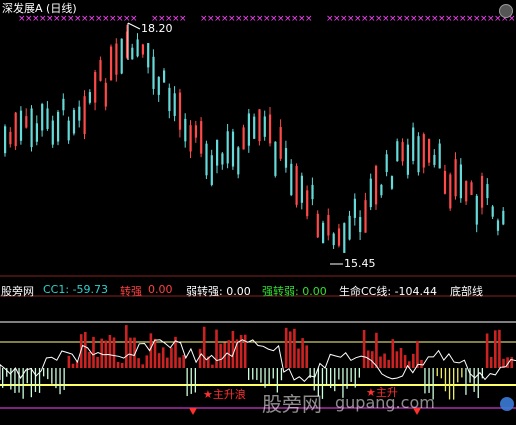 This screenshot has height=425, width=516. I want to click on watermark-text: 股旁网, so click(292, 404).